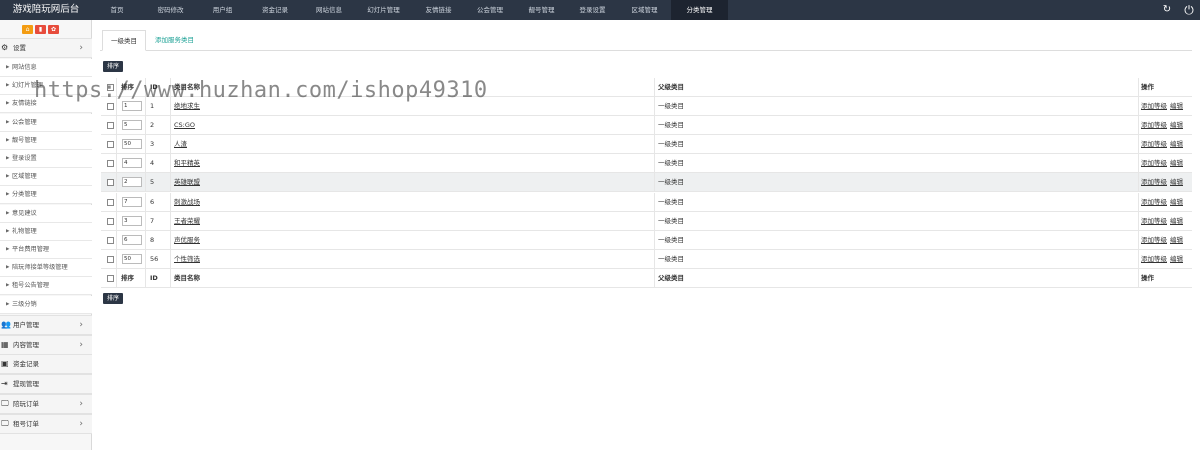 The height and width of the screenshot is (450, 1200). Describe the element at coordinates (187, 182) in the screenshot. I see `category-name-link: 英雄联盟` at that location.